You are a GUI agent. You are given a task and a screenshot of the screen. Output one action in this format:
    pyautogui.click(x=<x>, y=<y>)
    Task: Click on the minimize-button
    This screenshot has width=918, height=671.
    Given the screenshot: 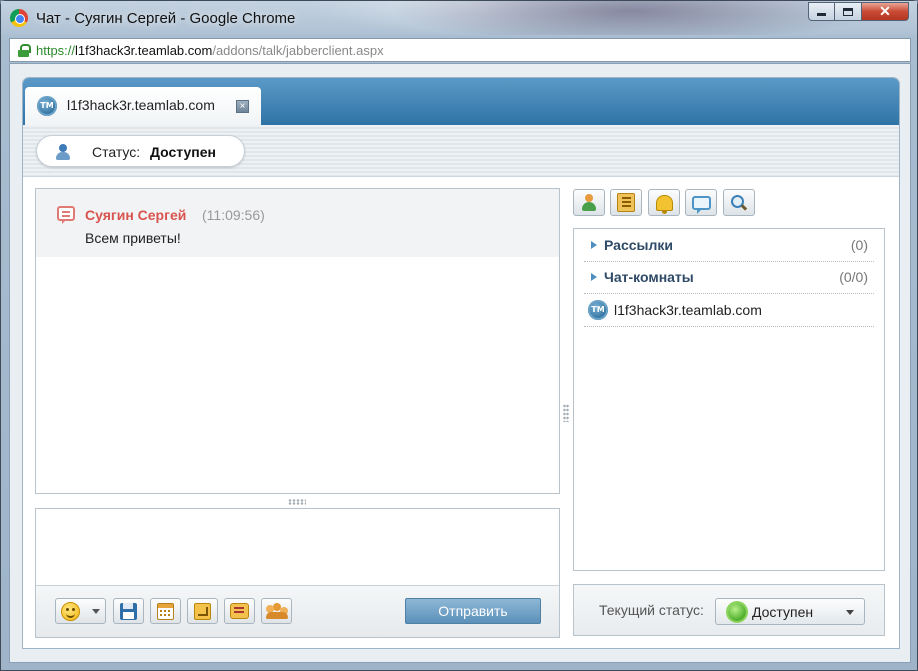 What is the action you would take?
    pyautogui.click(x=821, y=11)
    